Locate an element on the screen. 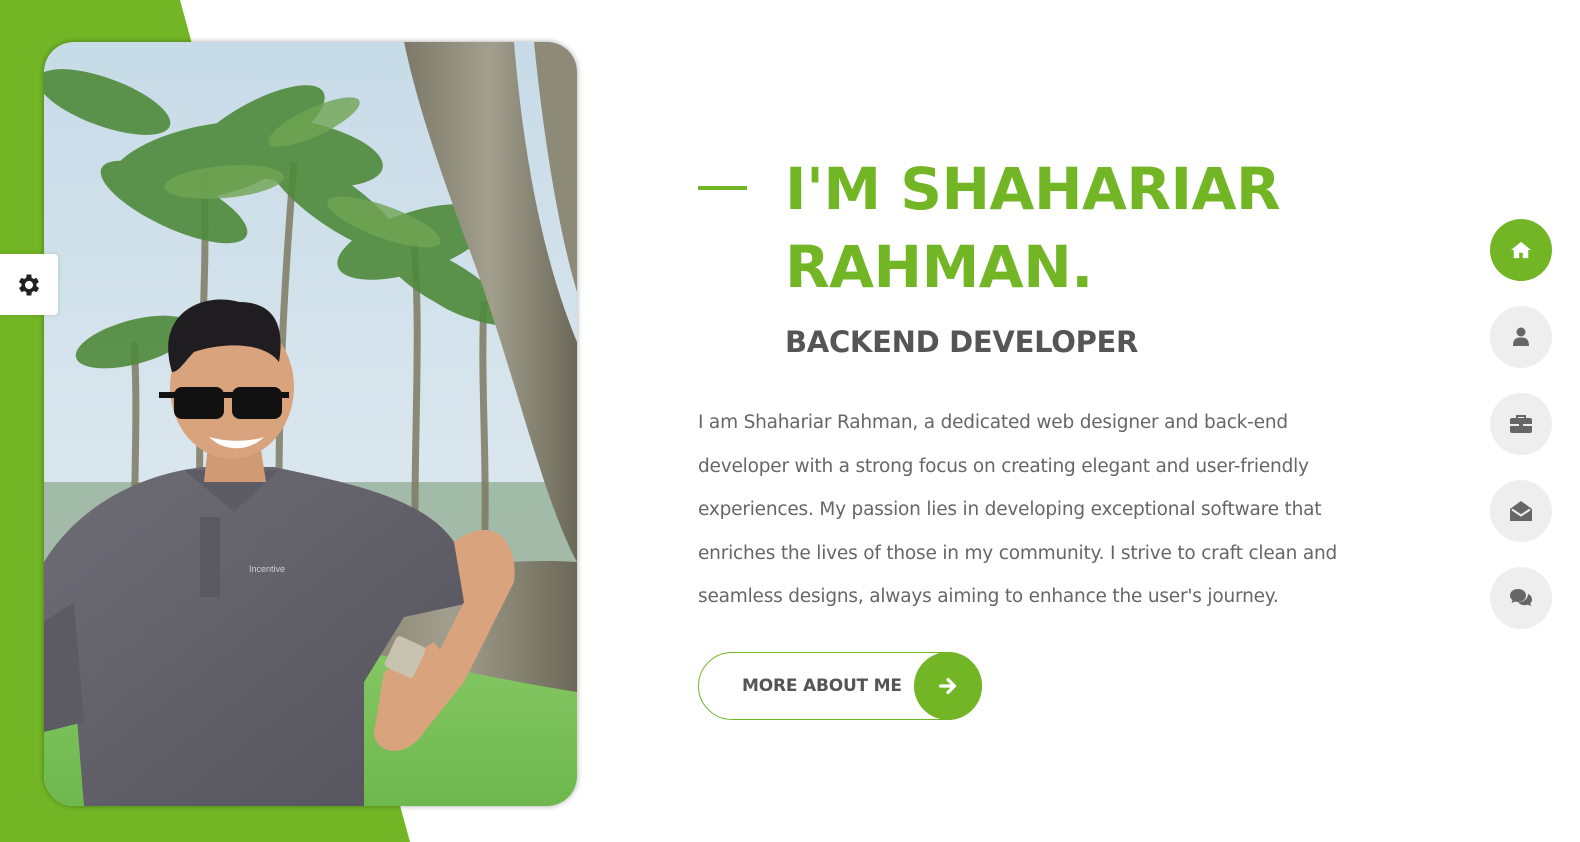 The image size is (1580, 842). envelope-open-icon is located at coordinates (1521, 511).